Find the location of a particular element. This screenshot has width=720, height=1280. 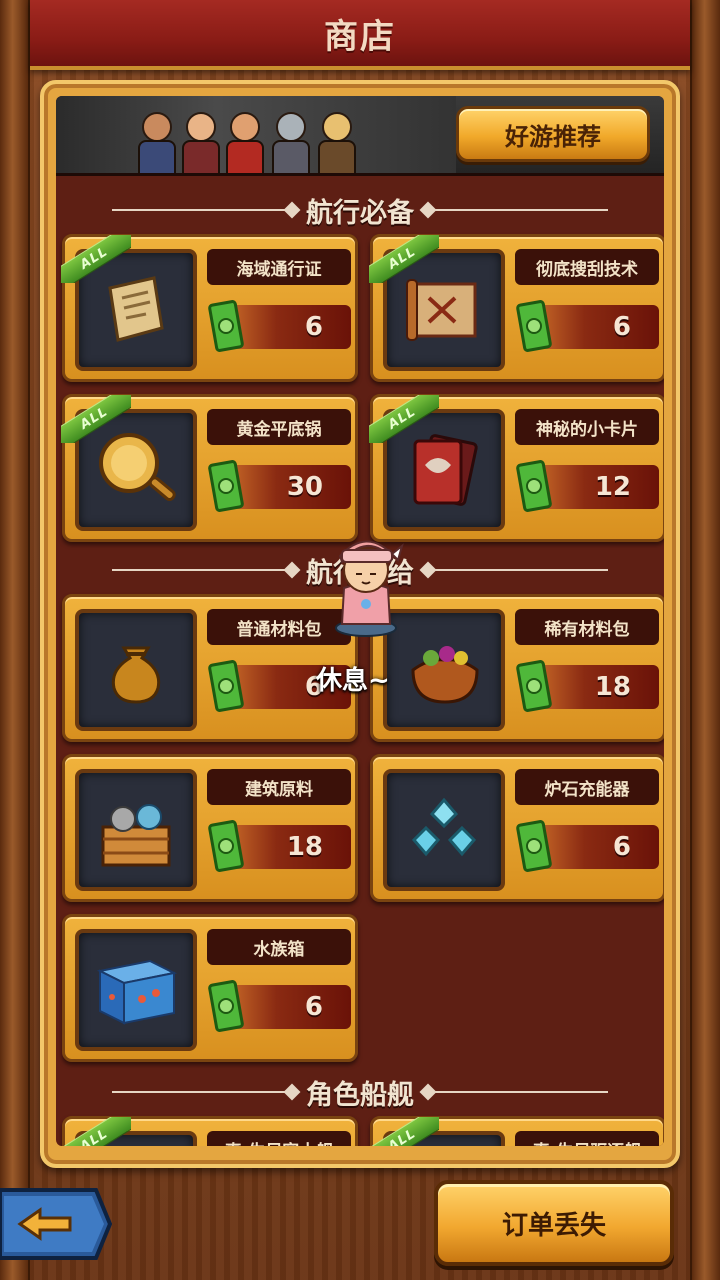

page-title: 商店 is located at coordinates (360, 36).